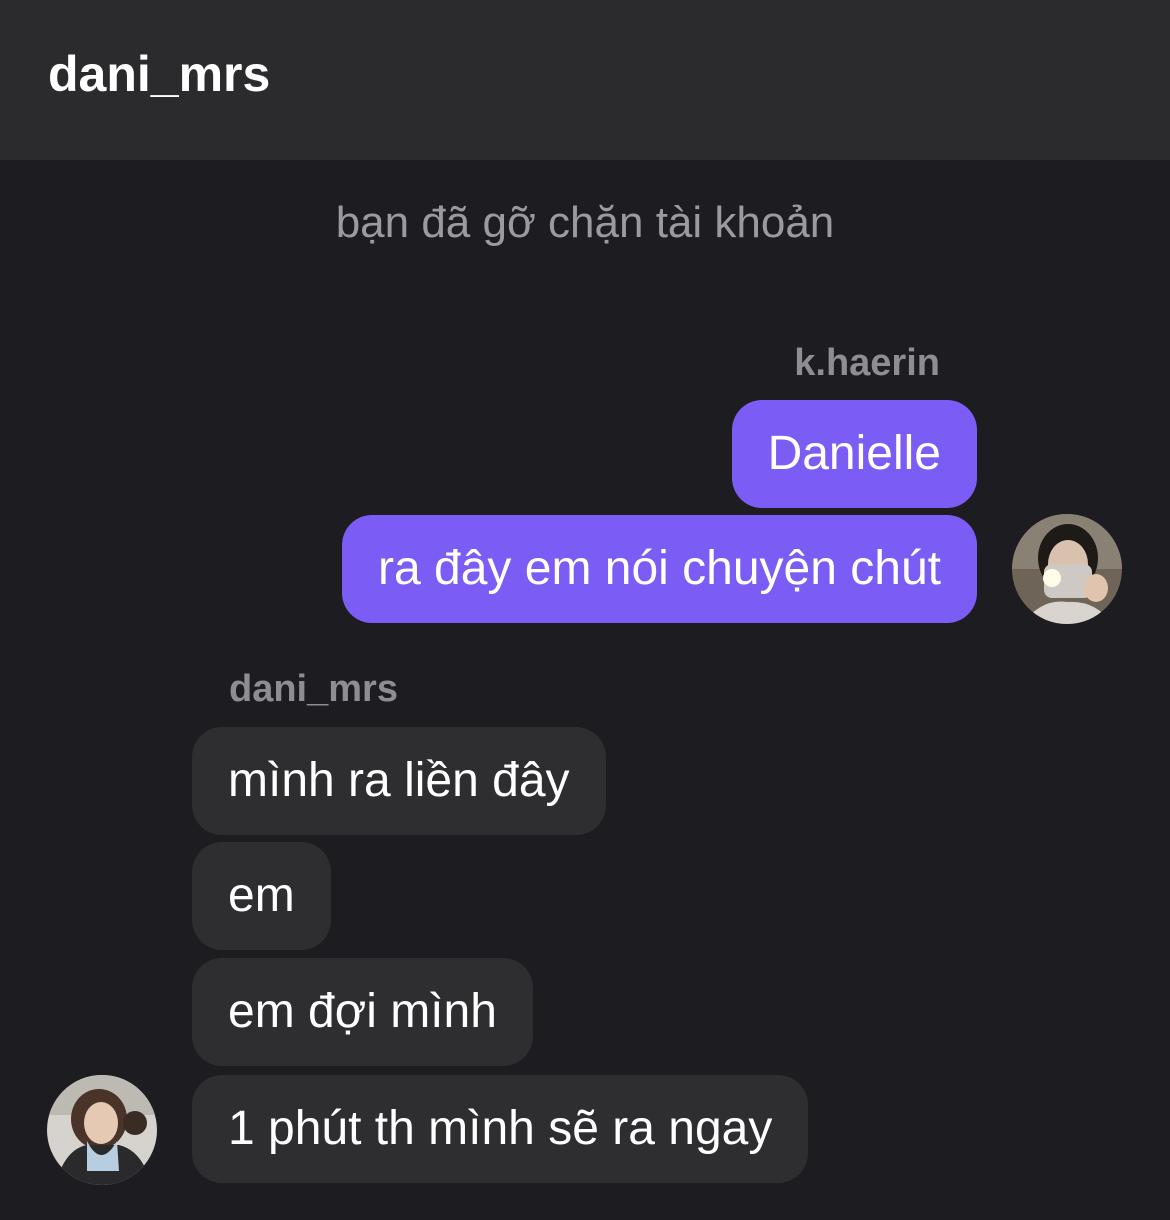 The image size is (1170, 1220). Describe the element at coordinates (854, 454) in the screenshot. I see `message-bubble-outgoing: Danielle` at that location.